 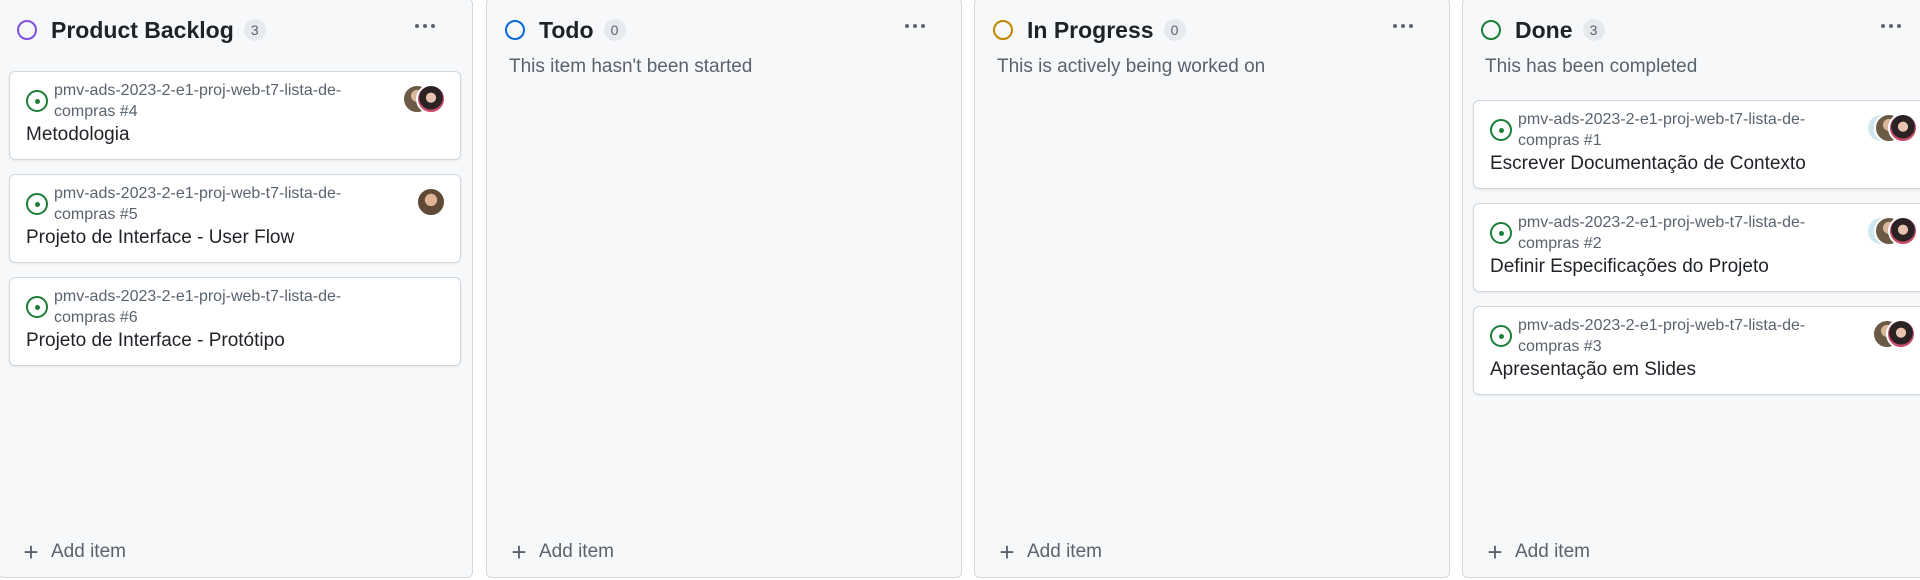 What do you see at coordinates (1691, 30) in the screenshot?
I see `column-header: Done 3` at bounding box center [1691, 30].